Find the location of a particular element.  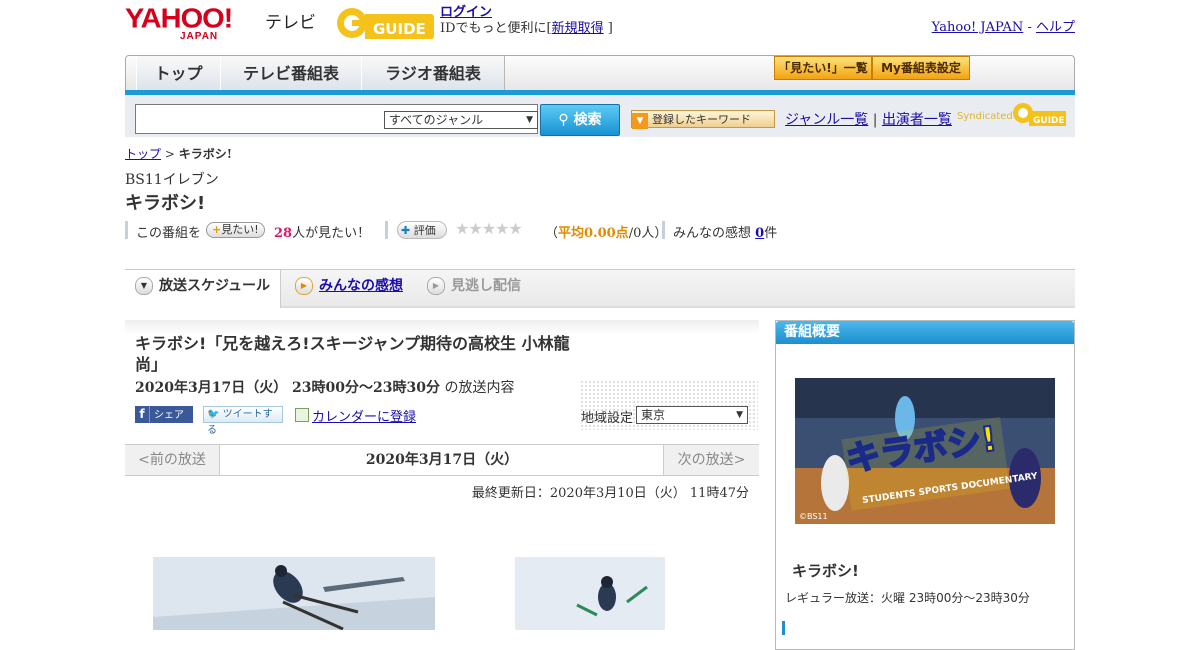

search-links: ジャンル一覧 | 出演者一覧 is located at coordinates (868, 119).